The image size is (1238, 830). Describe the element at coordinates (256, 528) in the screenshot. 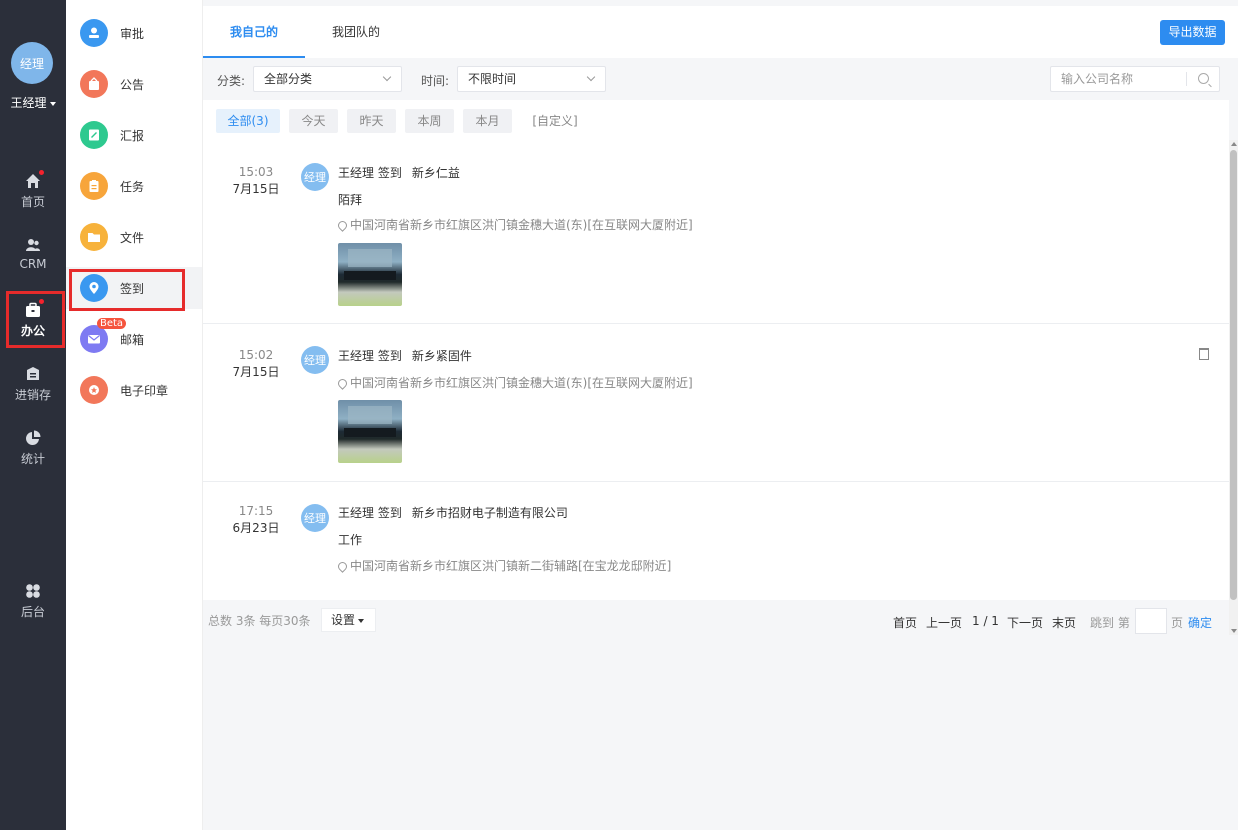

I see `record-date: 6月23日` at that location.